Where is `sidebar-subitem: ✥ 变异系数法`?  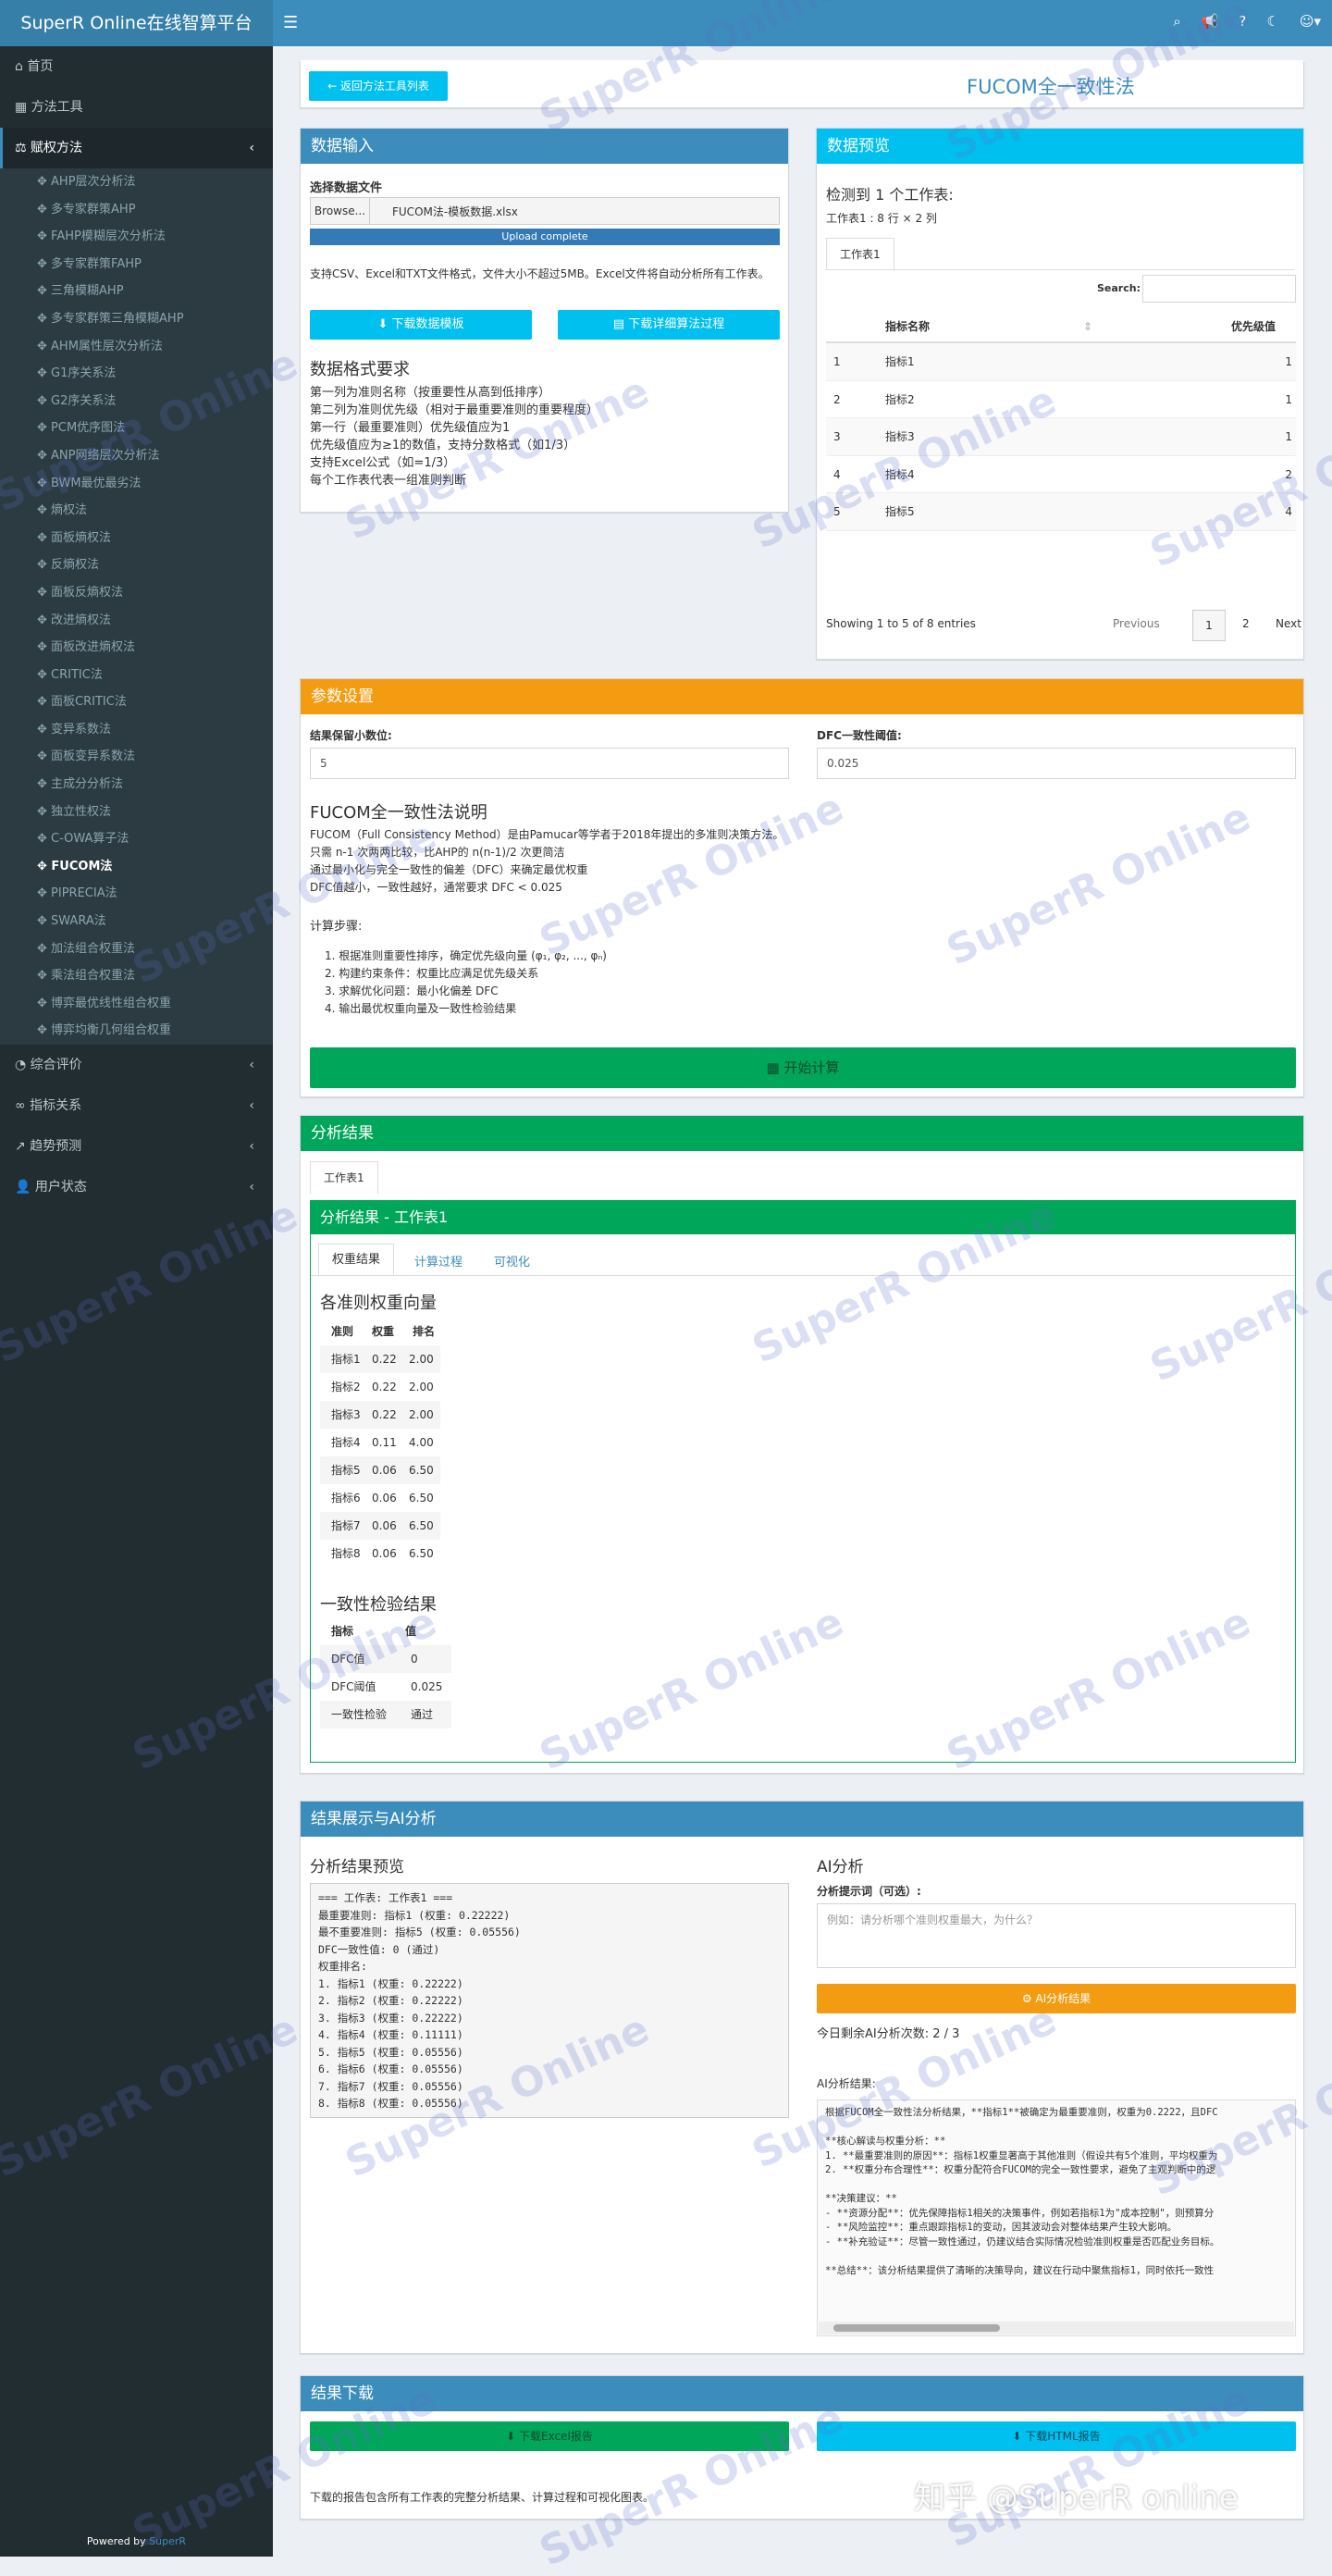
sidebar-subitem: ✥ 变异系数法 is located at coordinates (137, 730).